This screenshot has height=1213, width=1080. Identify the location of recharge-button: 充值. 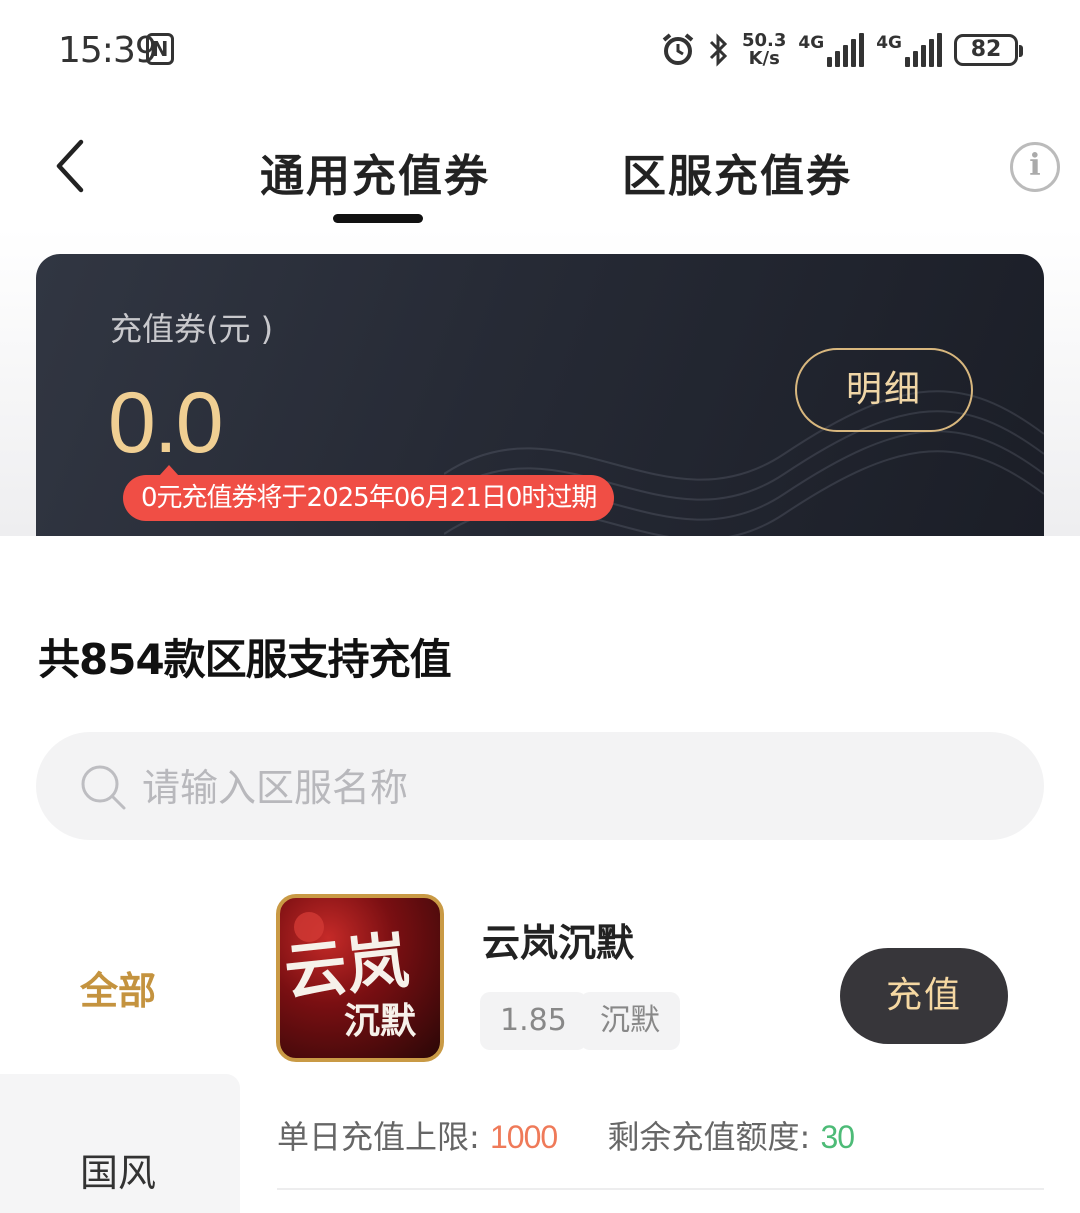
(924, 996).